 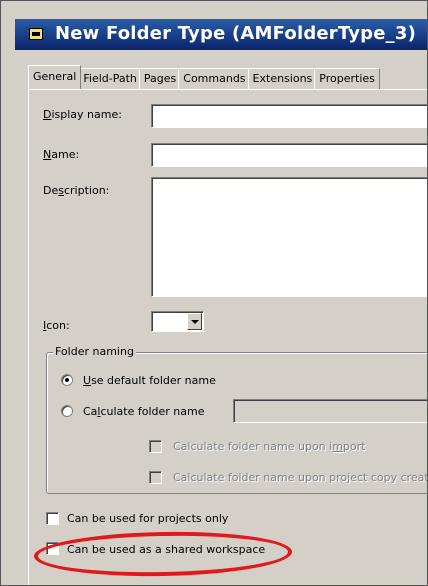 I want to click on shared-workspace-label: Can be used as a shared workspace, so click(x=166, y=549).